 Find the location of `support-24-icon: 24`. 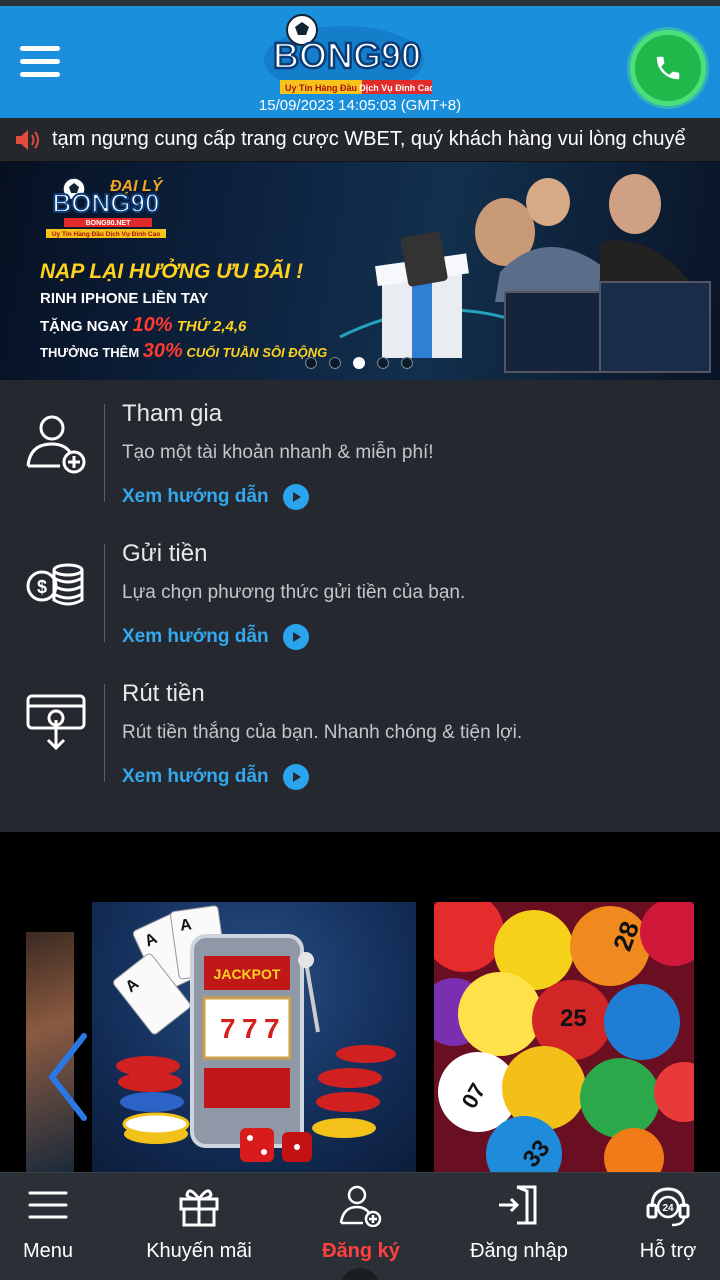

support-24-icon: 24 is located at coordinates (668, 1207).